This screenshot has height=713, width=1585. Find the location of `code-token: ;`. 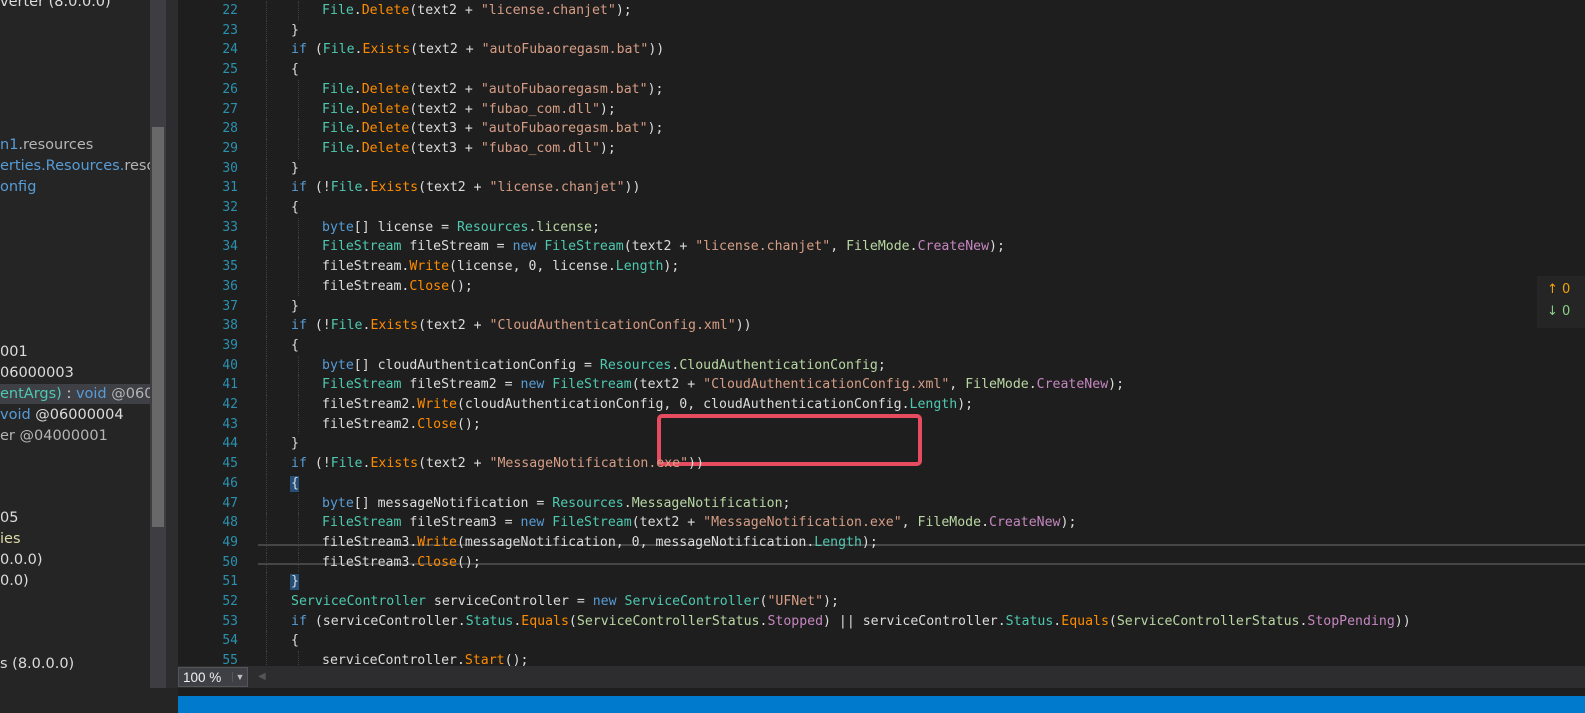

code-token: ; is located at coordinates (881, 365).